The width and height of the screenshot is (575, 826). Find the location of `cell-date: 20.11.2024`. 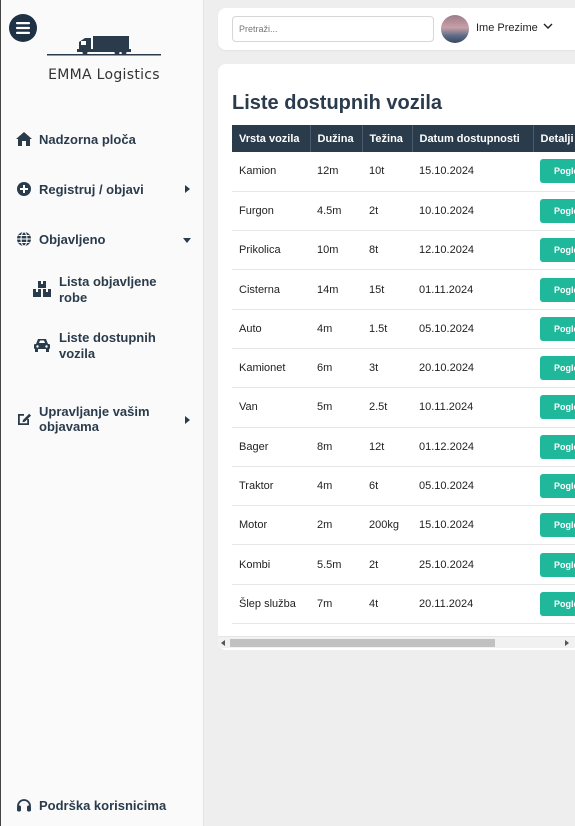

cell-date: 20.11.2024 is located at coordinates (472, 604).